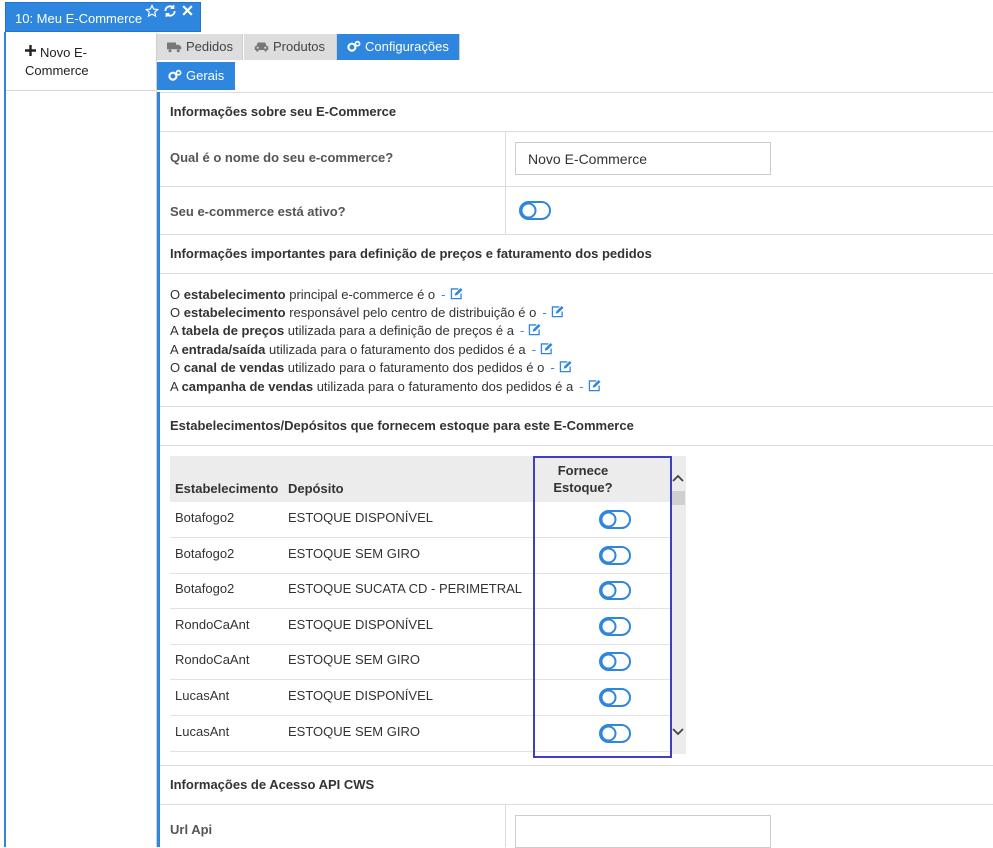  Describe the element at coordinates (678, 498) in the screenshot. I see `scrollbar-thumb` at that location.